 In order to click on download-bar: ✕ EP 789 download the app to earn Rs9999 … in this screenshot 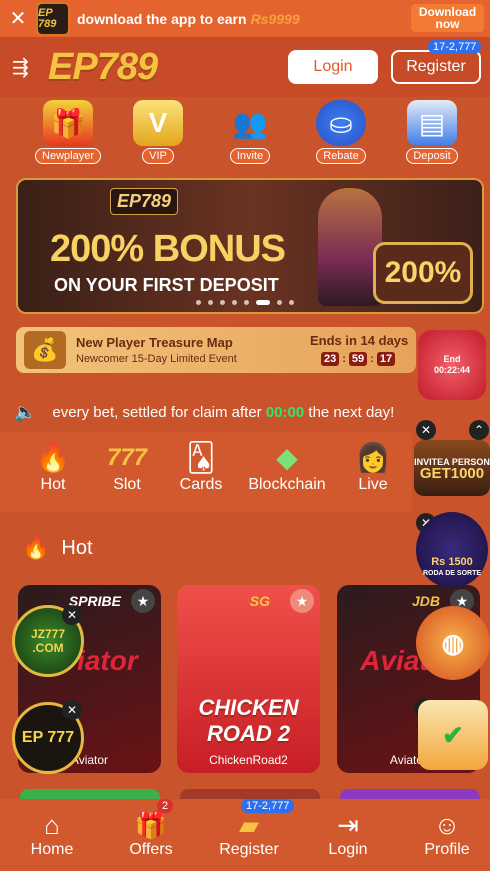, I will do `click(245, 18)`.